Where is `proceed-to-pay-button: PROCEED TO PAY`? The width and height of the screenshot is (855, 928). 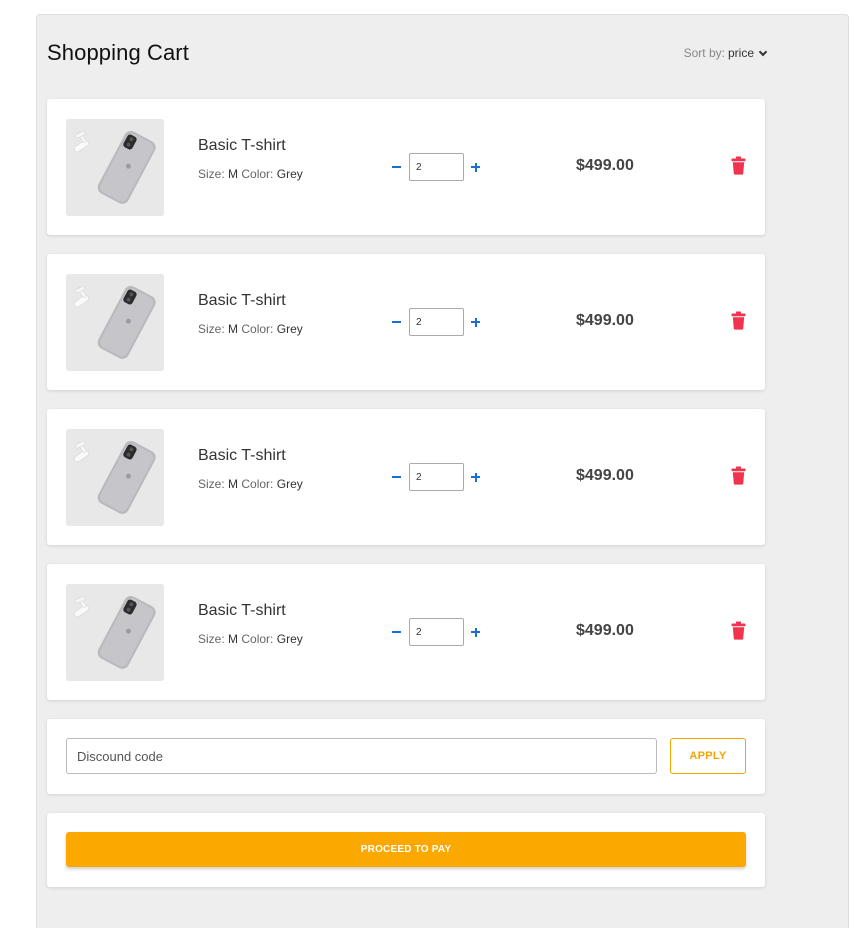
proceed-to-pay-button: PROCEED TO PAY is located at coordinates (406, 849).